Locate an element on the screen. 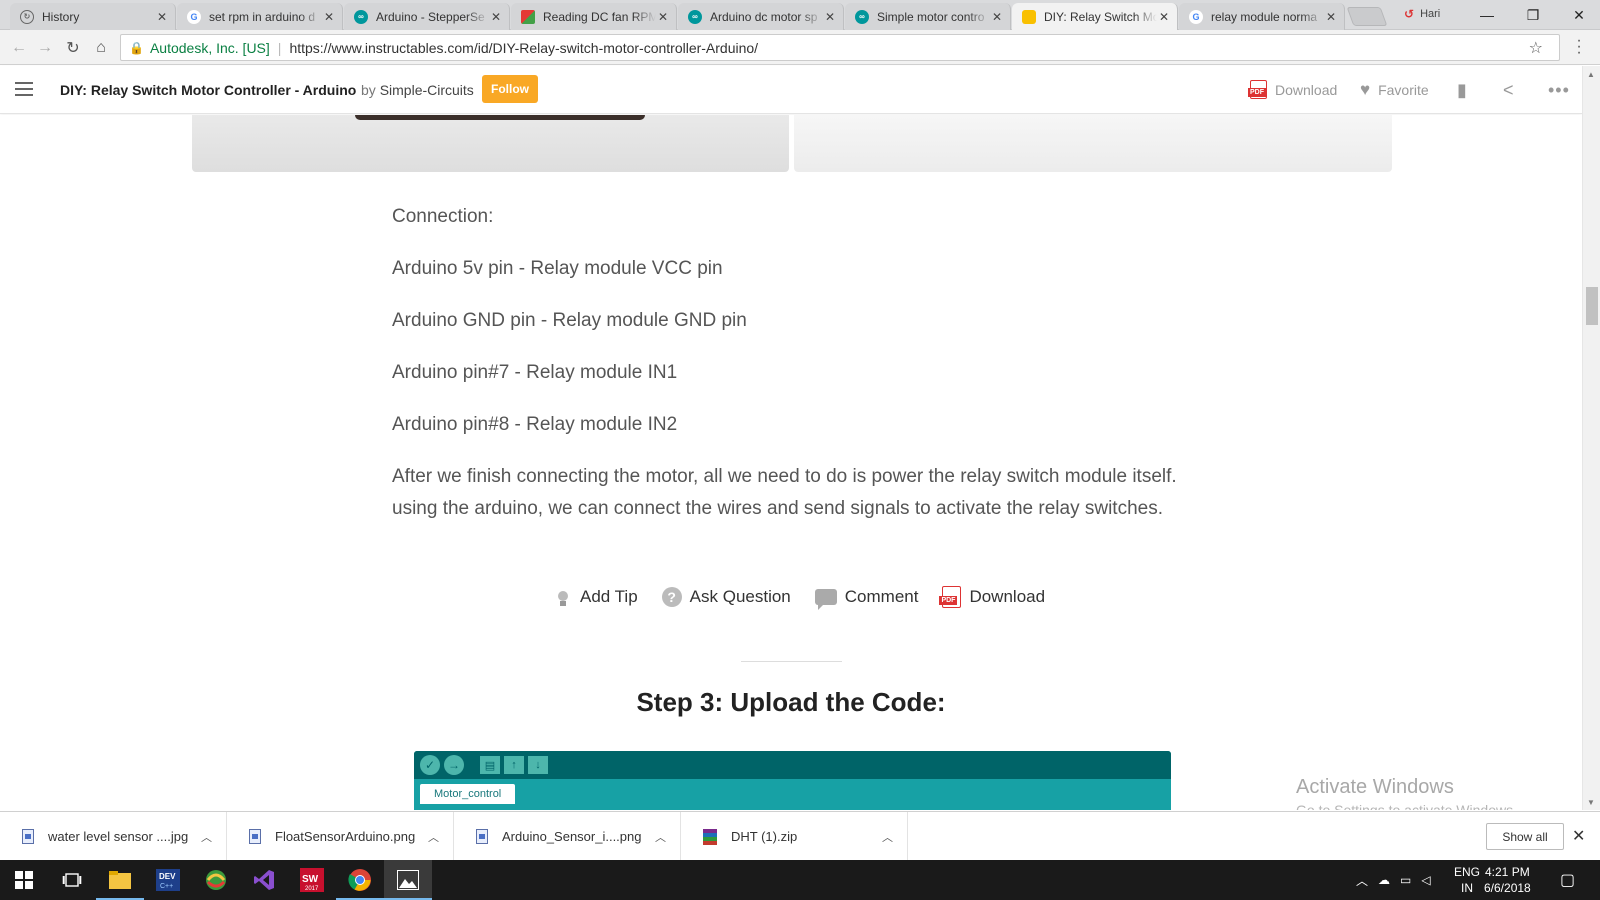 This screenshot has height=900, width=1600. task-view-button is located at coordinates (72, 880).